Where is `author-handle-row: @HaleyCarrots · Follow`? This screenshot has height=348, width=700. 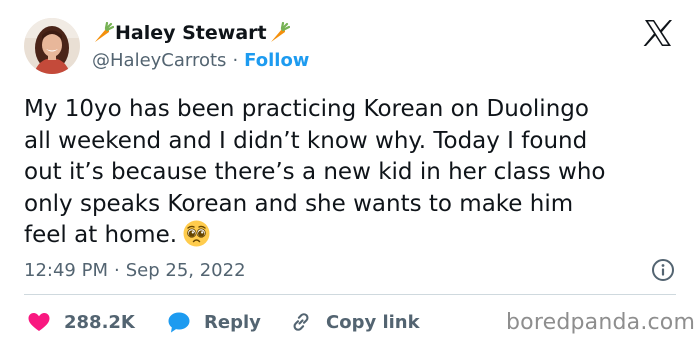
author-handle-row: @HaleyCarrots · Follow is located at coordinates (200, 60).